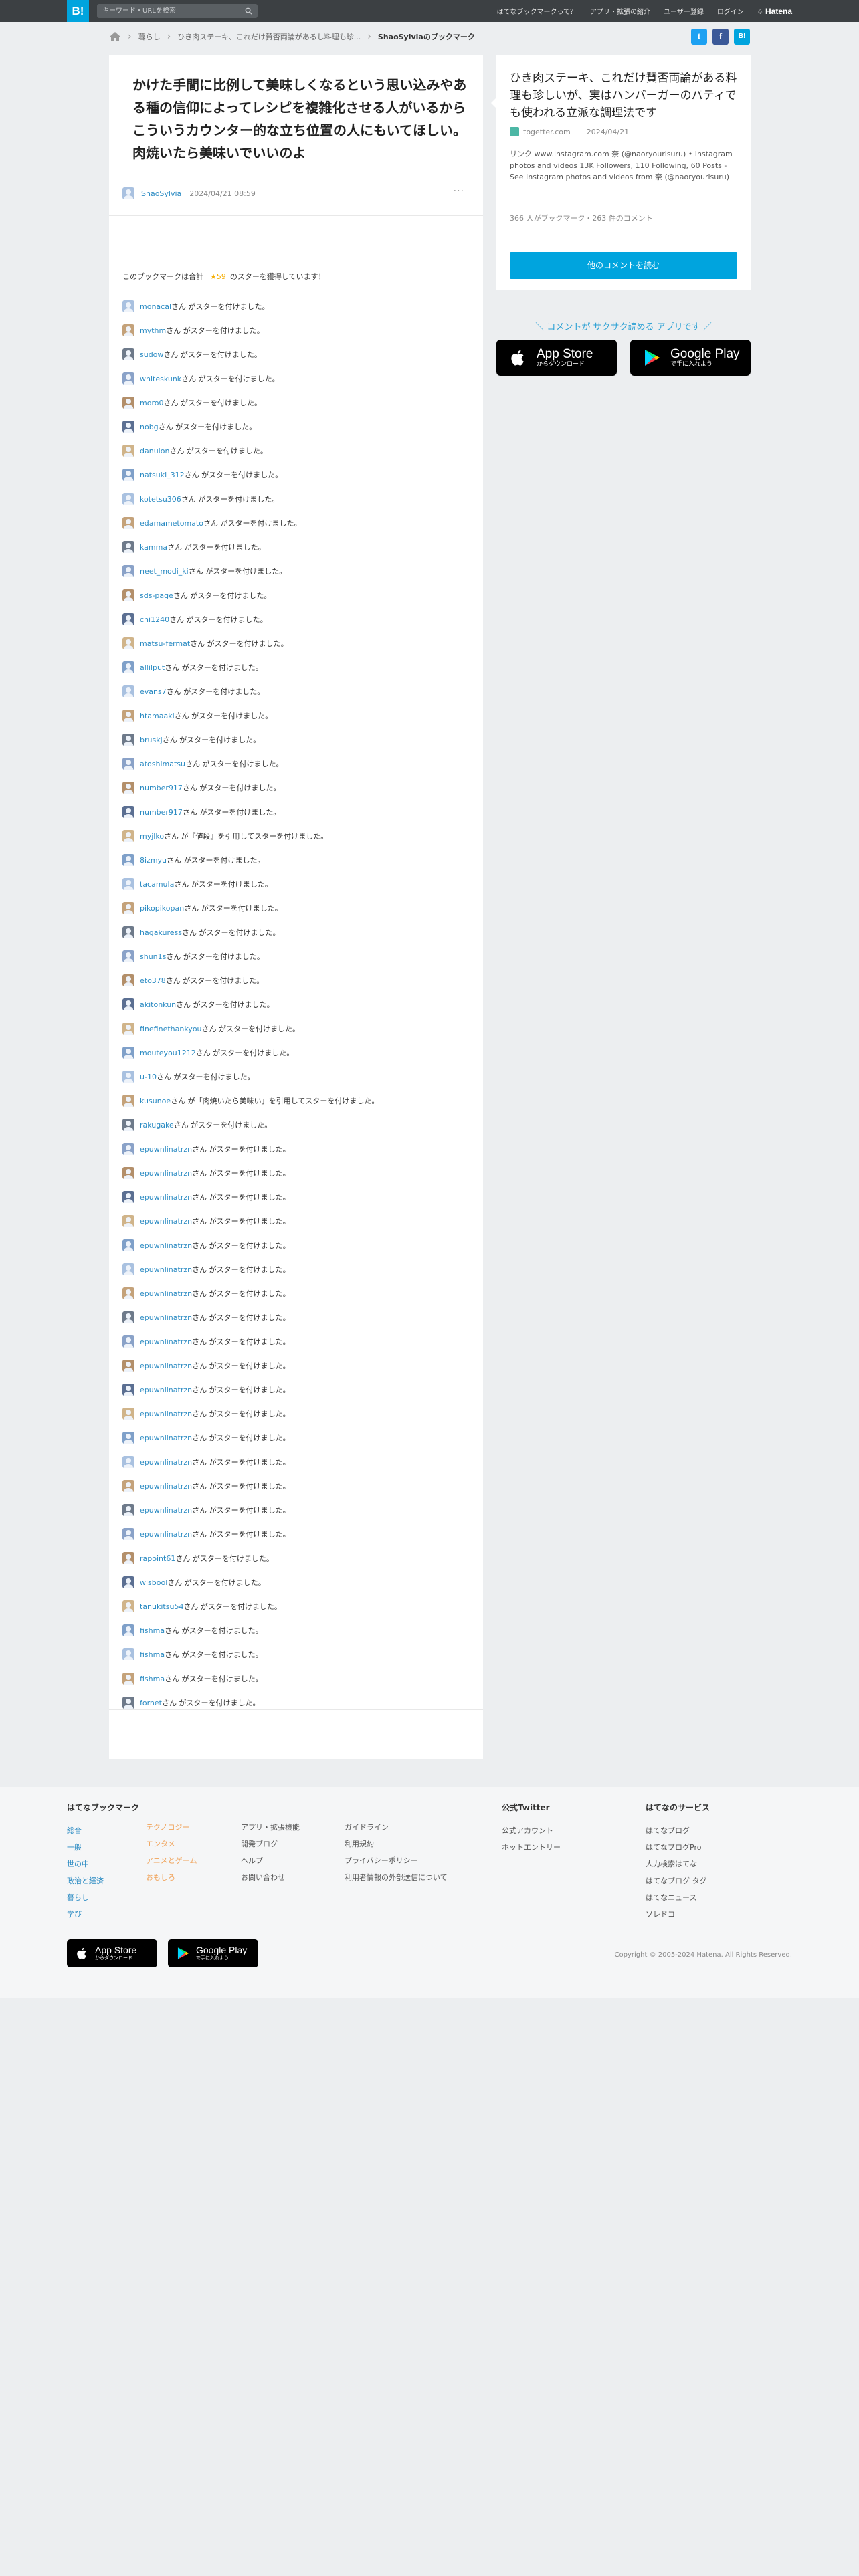 This screenshot has height=2576, width=859. What do you see at coordinates (161, 932) in the screenshot?
I see `star-user-link: hagakuress` at bounding box center [161, 932].